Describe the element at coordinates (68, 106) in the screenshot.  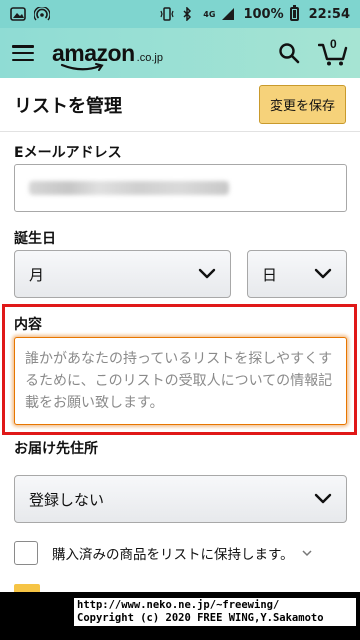
I see `page-title: リストを管理` at that location.